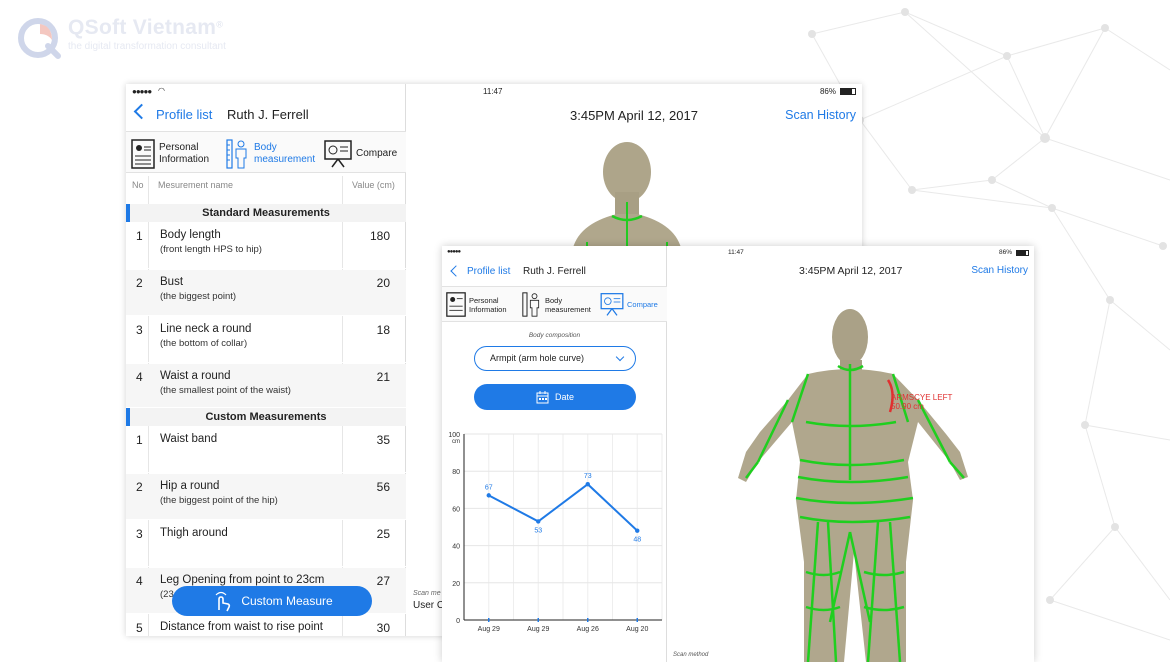 The height and width of the screenshot is (662, 1170). I want to click on scan-method-label: Scan me, so click(427, 593).